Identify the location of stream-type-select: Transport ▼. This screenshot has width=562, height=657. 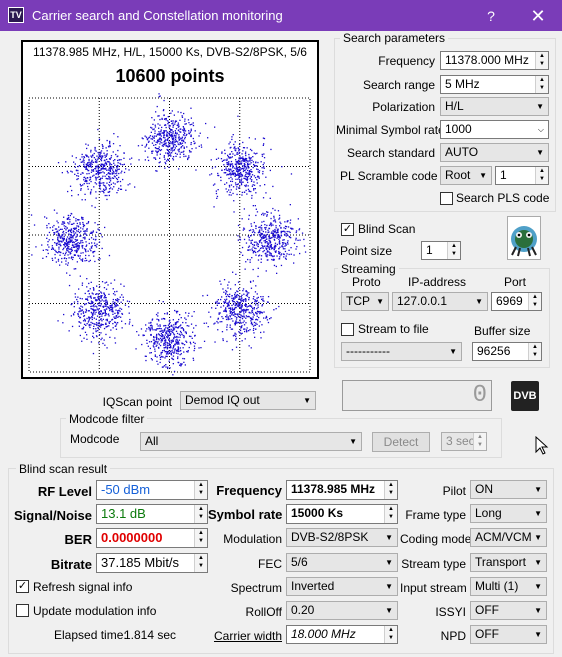
(508, 562).